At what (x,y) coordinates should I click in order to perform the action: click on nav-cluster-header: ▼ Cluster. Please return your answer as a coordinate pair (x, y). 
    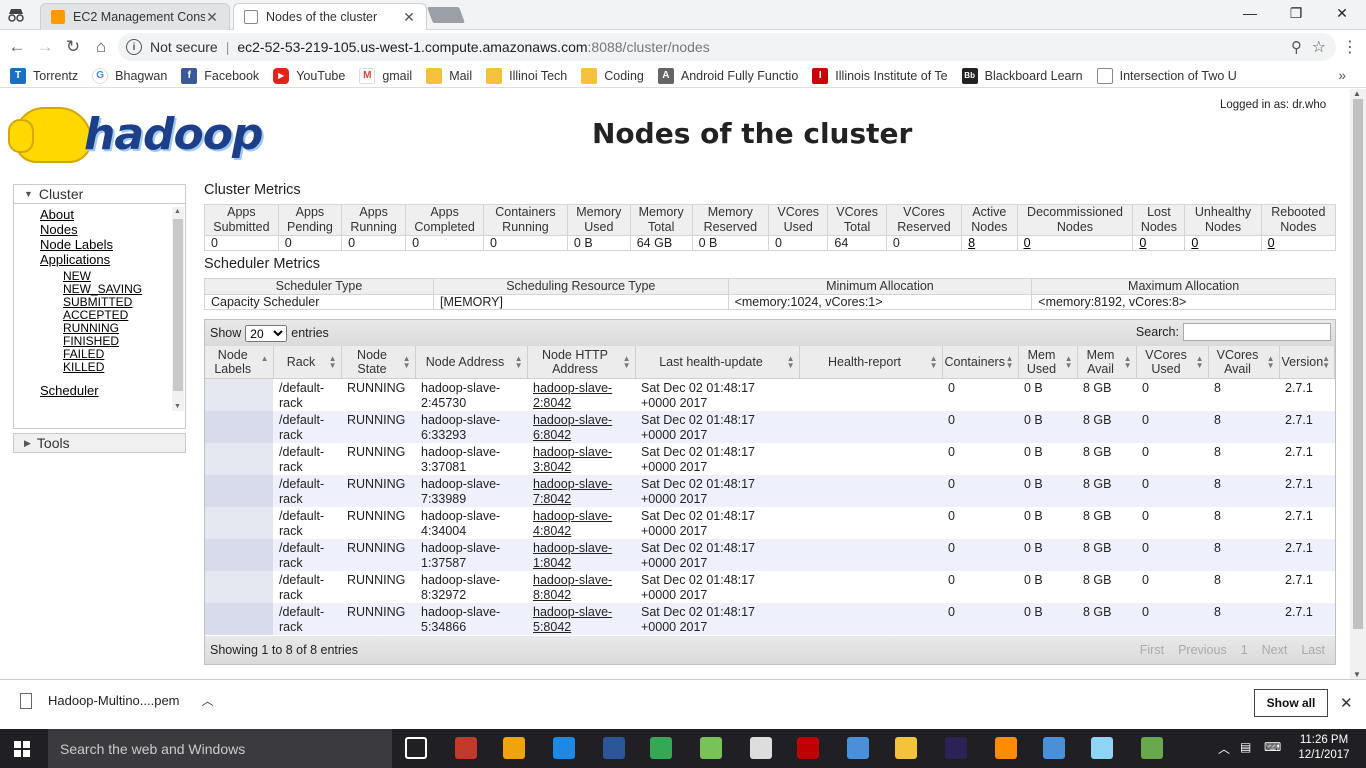
    Looking at the image, I should click on (99, 194).